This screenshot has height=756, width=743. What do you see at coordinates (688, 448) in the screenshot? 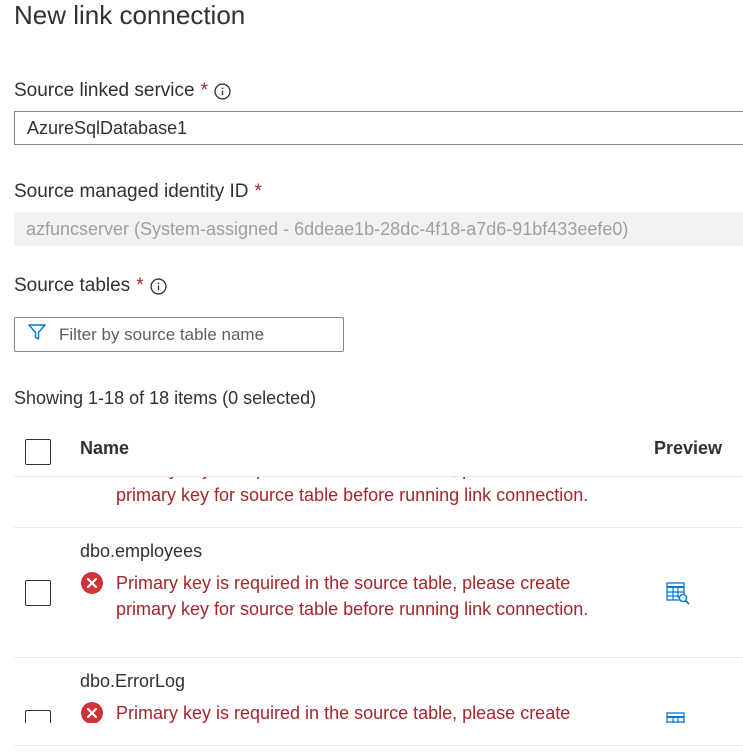
I see `column-header-preview: Preview` at bounding box center [688, 448].